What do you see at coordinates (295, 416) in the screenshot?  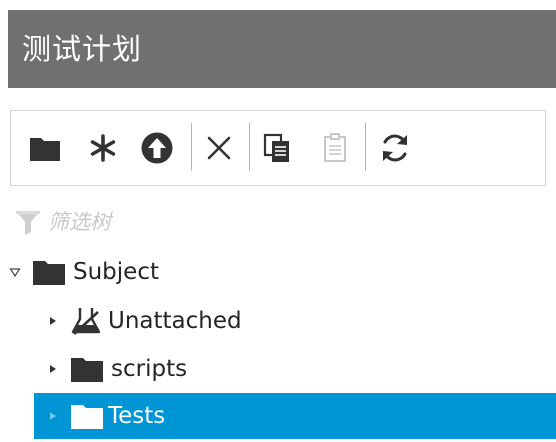 I see `tree-node-tests: Tests` at bounding box center [295, 416].